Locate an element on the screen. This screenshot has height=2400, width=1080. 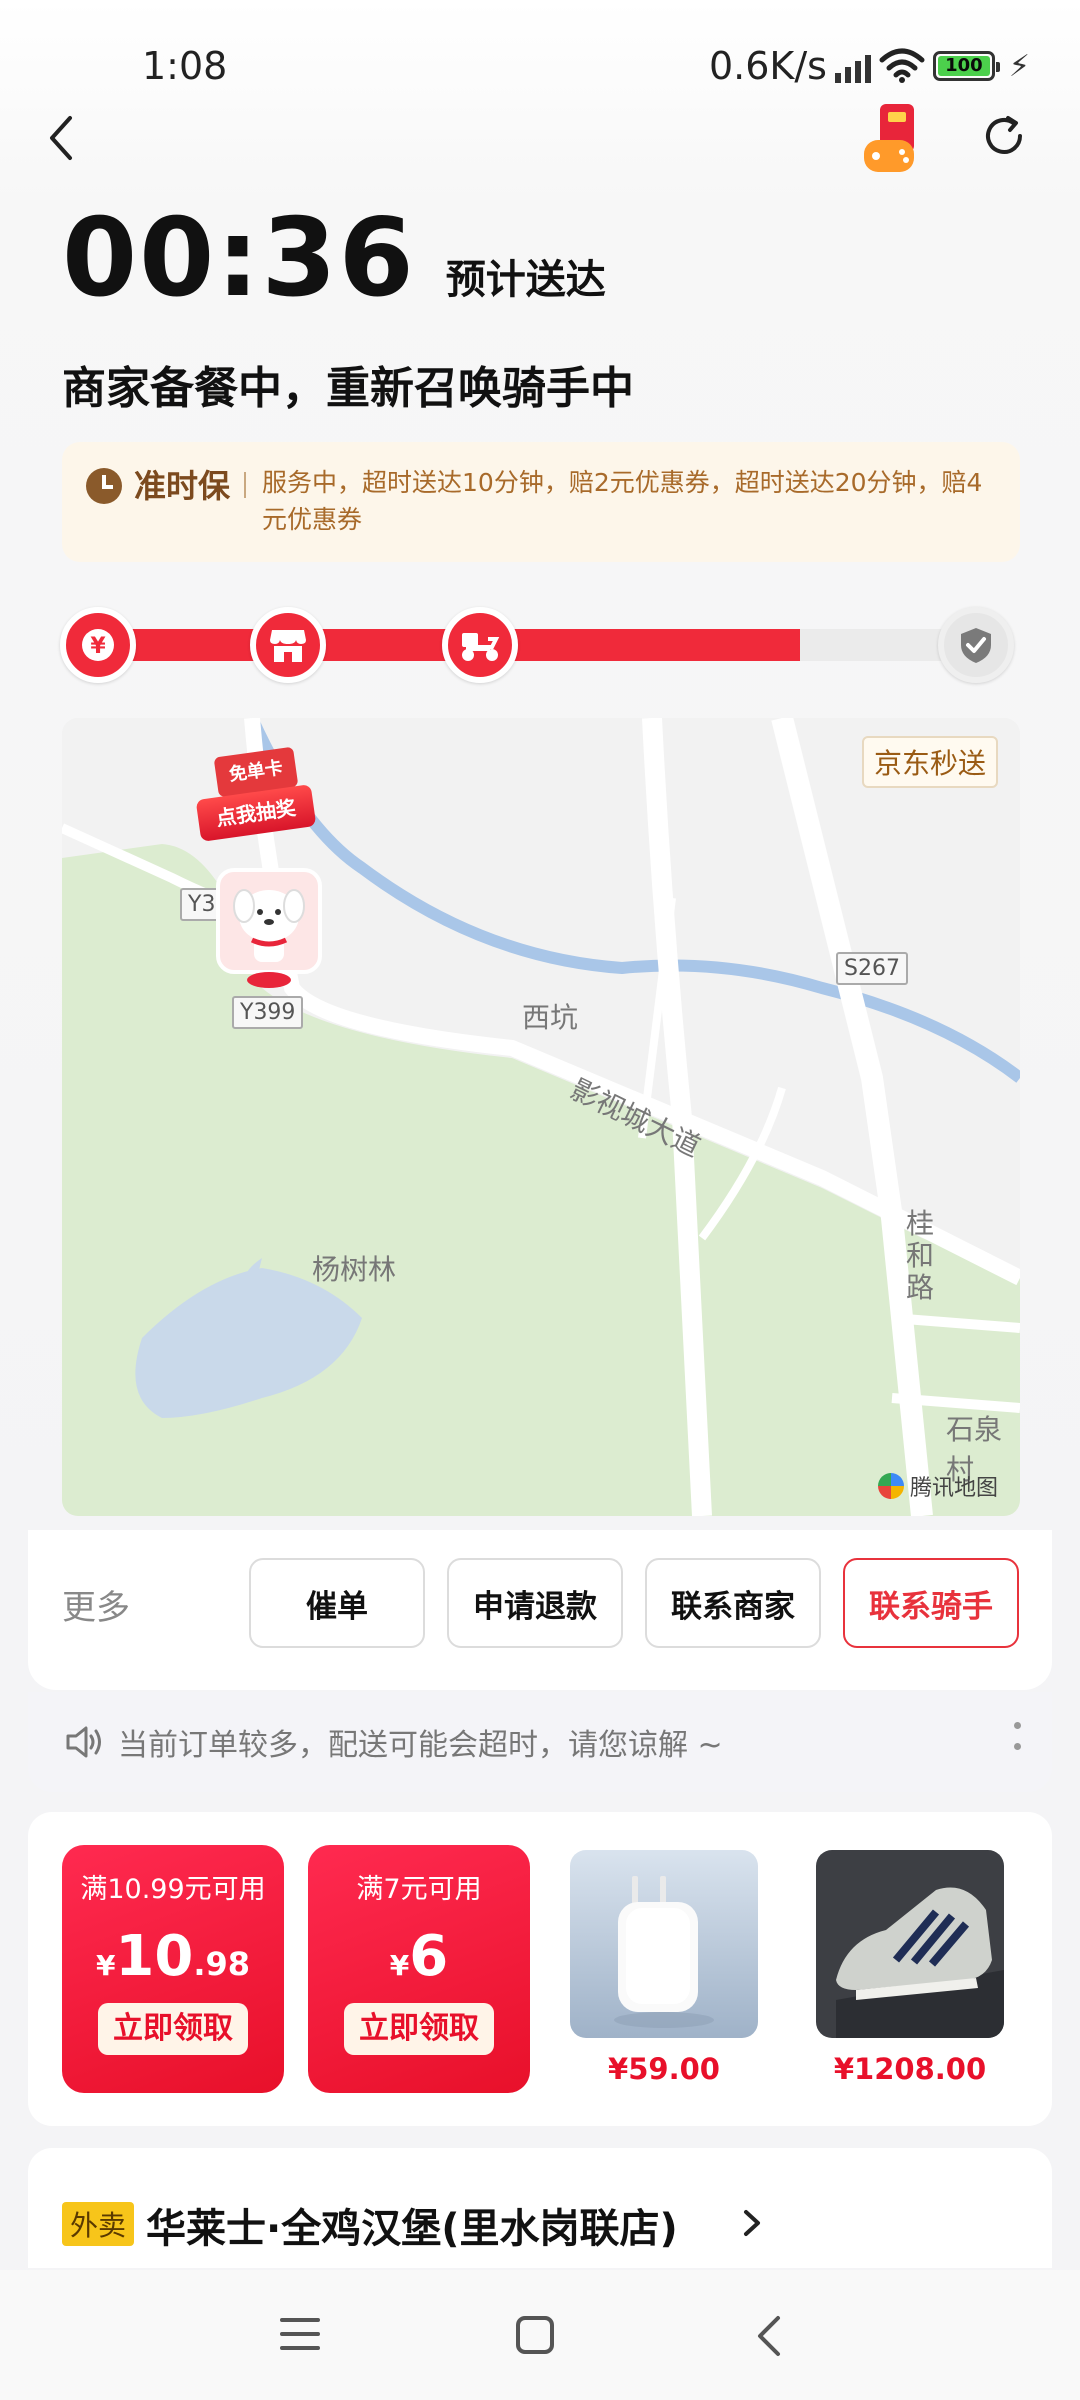
map-label-xikeng: 西坑 is located at coordinates (550, 1017).